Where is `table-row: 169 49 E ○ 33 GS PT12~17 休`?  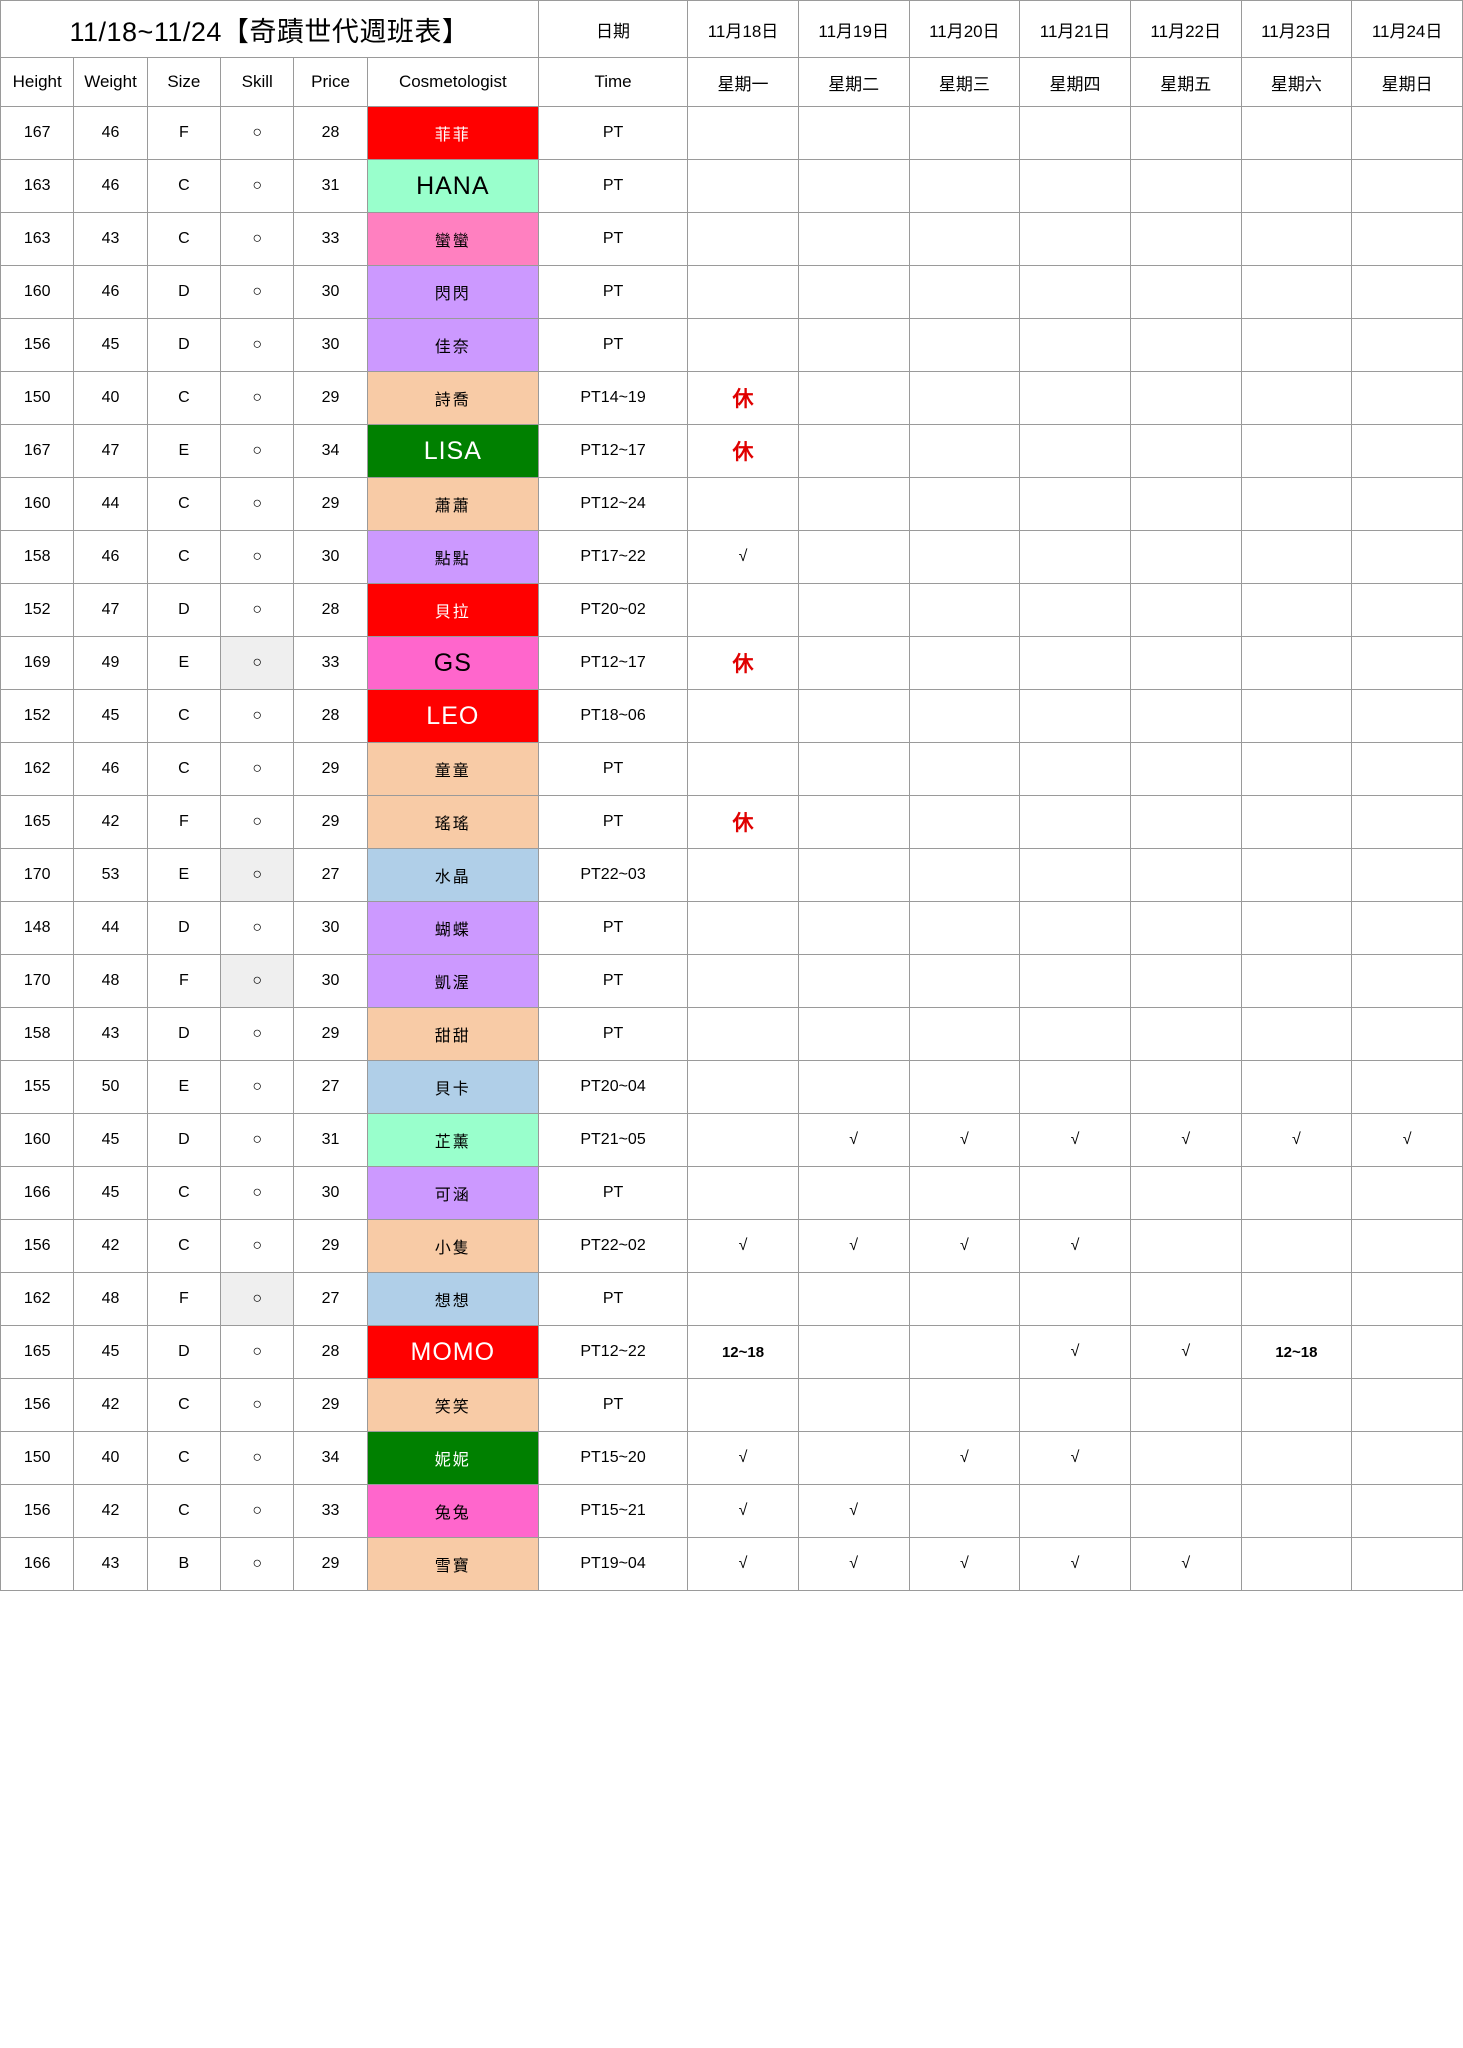
table-row: 169 49 E ○ 33 GS PT12~17 休 is located at coordinates (731, 663).